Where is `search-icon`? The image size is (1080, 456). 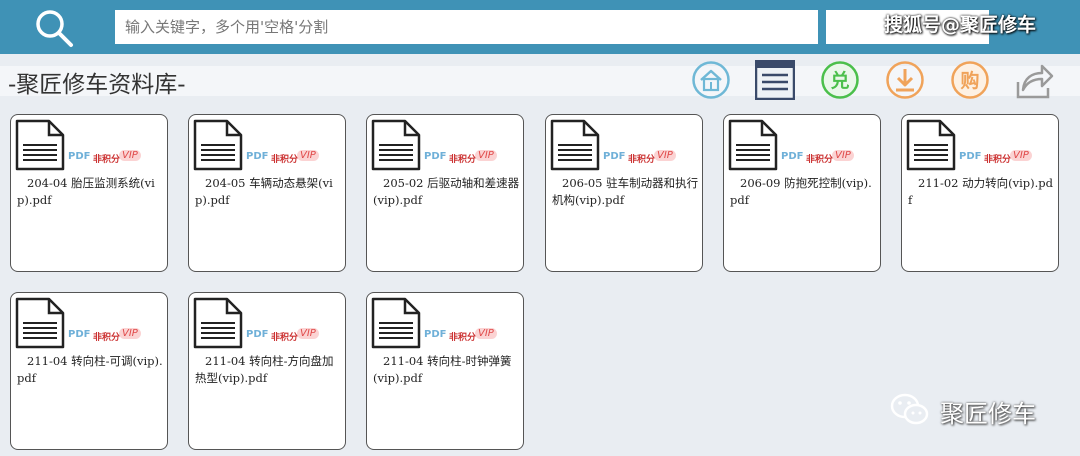 search-icon is located at coordinates (54, 28).